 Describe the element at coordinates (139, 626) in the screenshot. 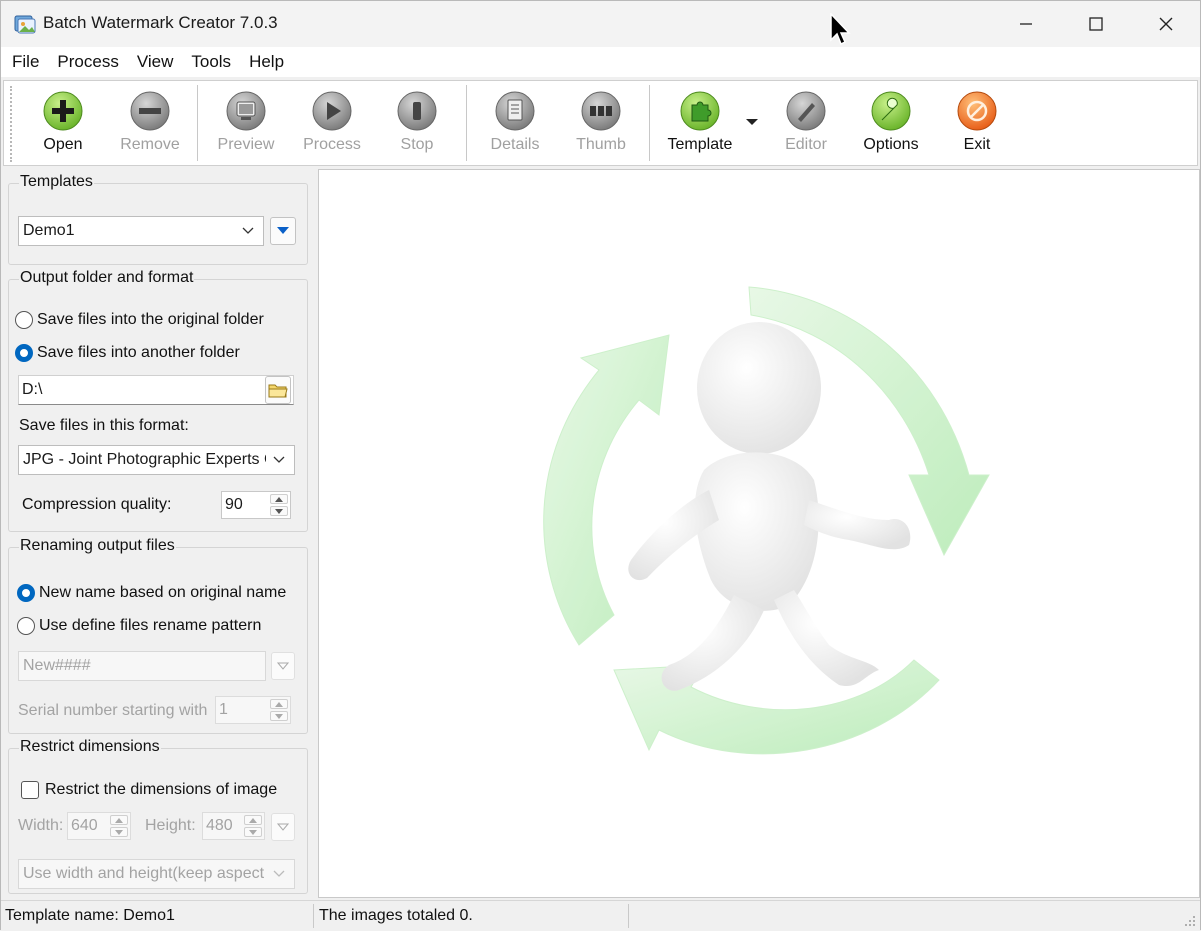

I see `rename-pattern-radio: Use define files rename pattern` at that location.